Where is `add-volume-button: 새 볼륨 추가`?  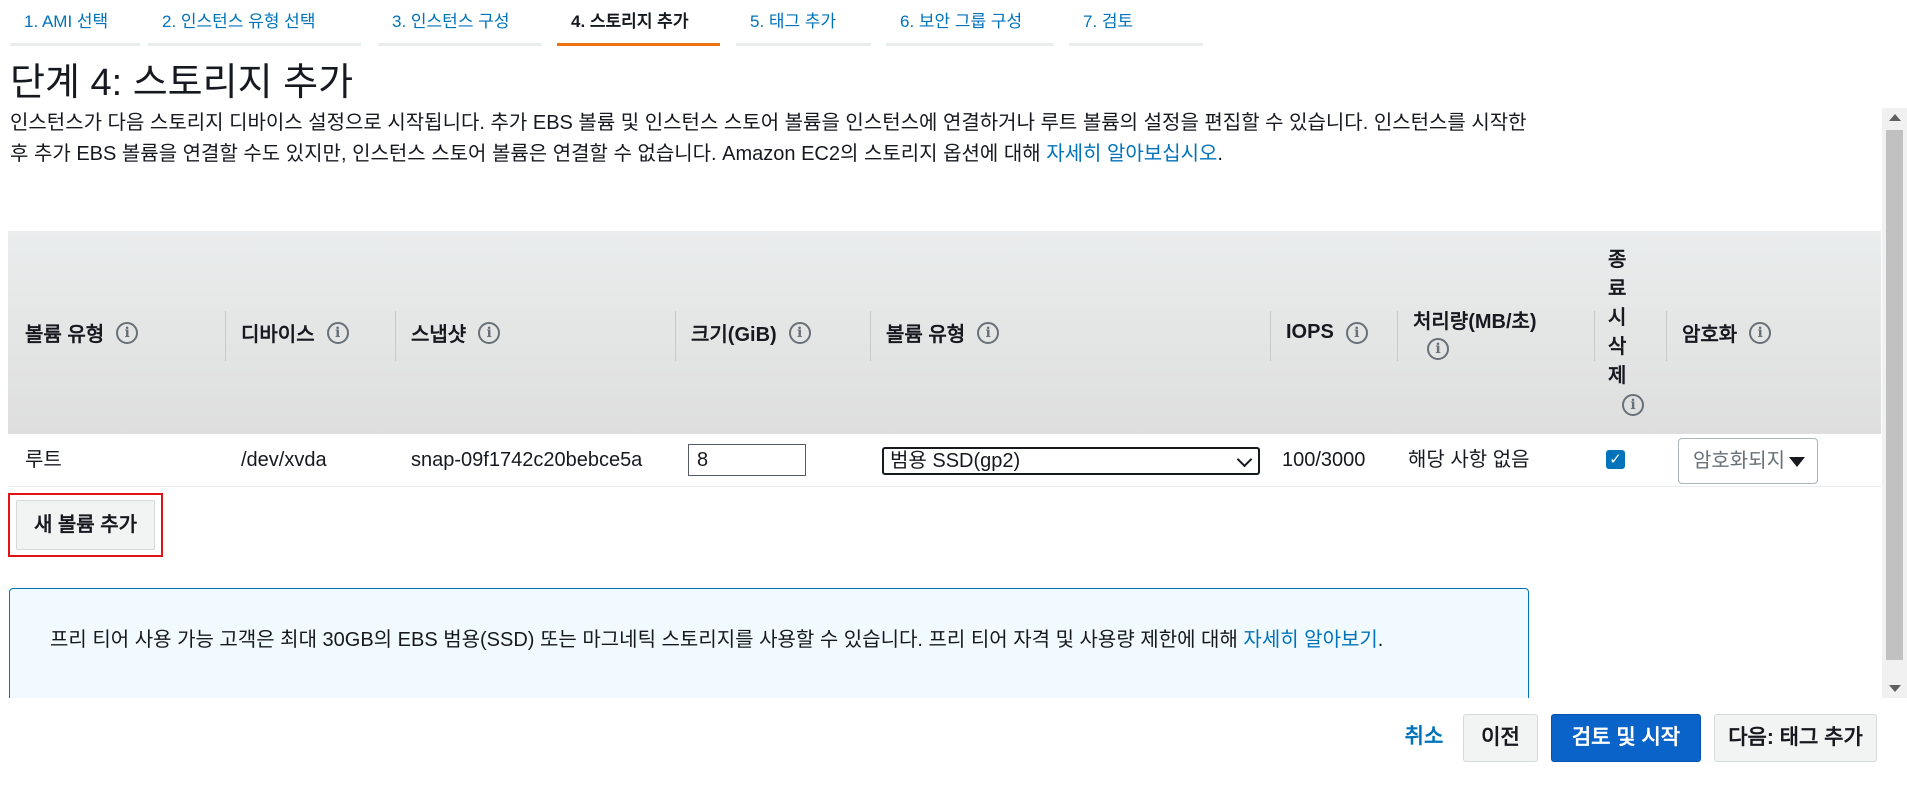
add-volume-button: 새 볼륨 추가 is located at coordinates (85, 525).